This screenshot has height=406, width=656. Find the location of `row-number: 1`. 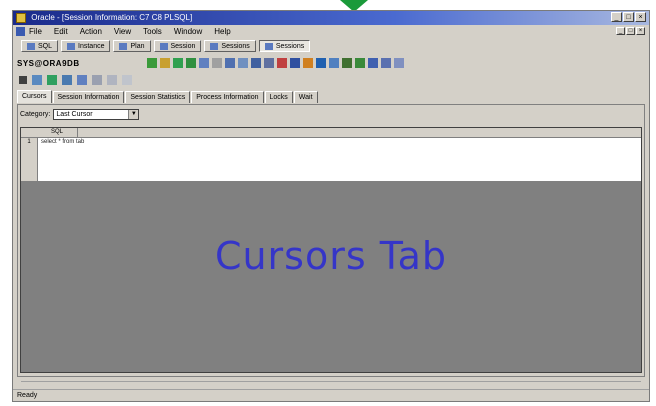

row-number: 1 is located at coordinates (29, 159).